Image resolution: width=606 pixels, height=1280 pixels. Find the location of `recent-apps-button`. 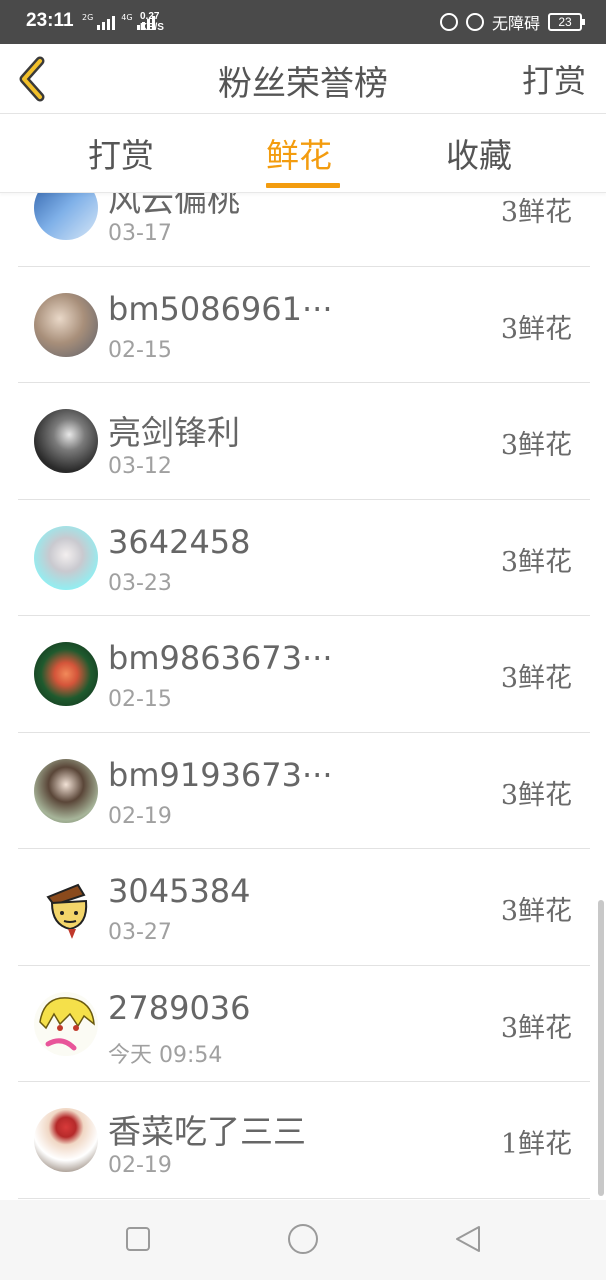

recent-apps-button is located at coordinates (138, 1239).